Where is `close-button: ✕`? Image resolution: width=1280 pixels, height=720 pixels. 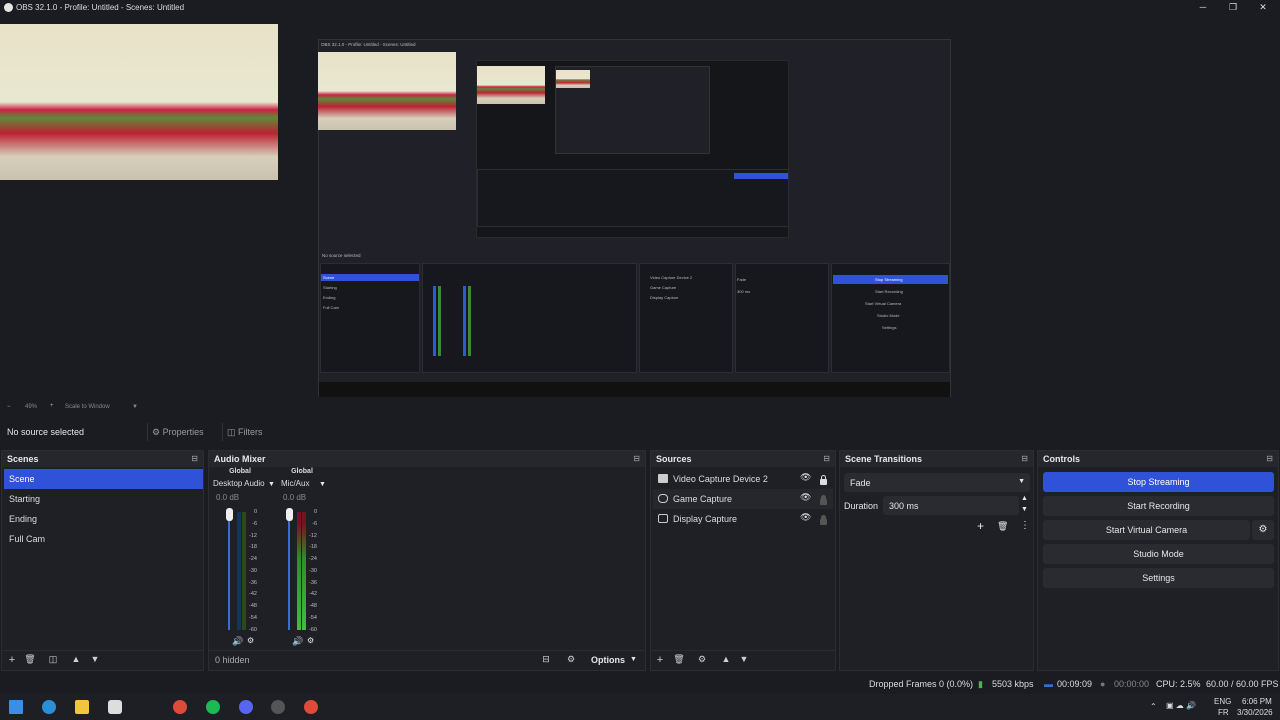
close-button: ✕ is located at coordinates (1263, 7).